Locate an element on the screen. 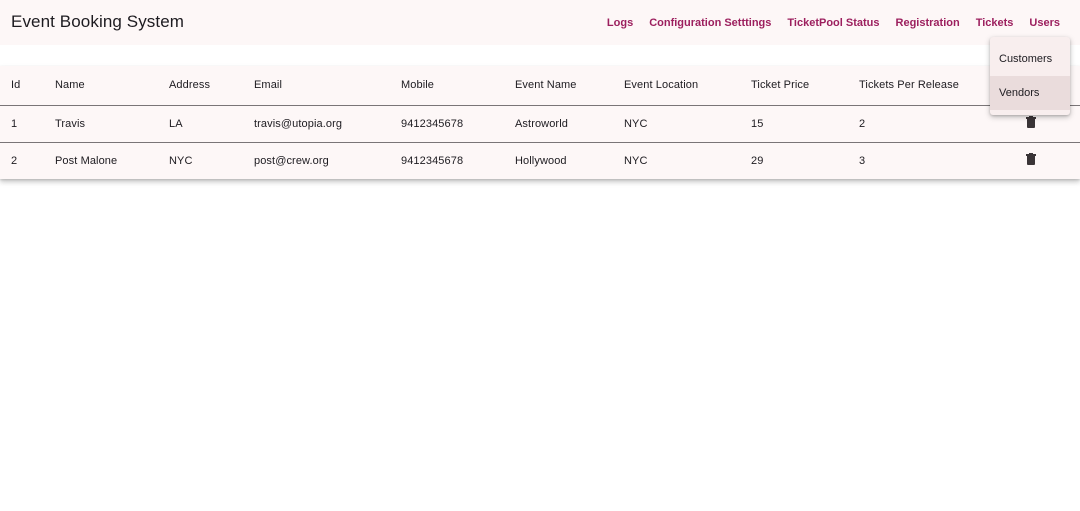 The width and height of the screenshot is (1080, 511). nav-users: Users is located at coordinates (1044, 23).